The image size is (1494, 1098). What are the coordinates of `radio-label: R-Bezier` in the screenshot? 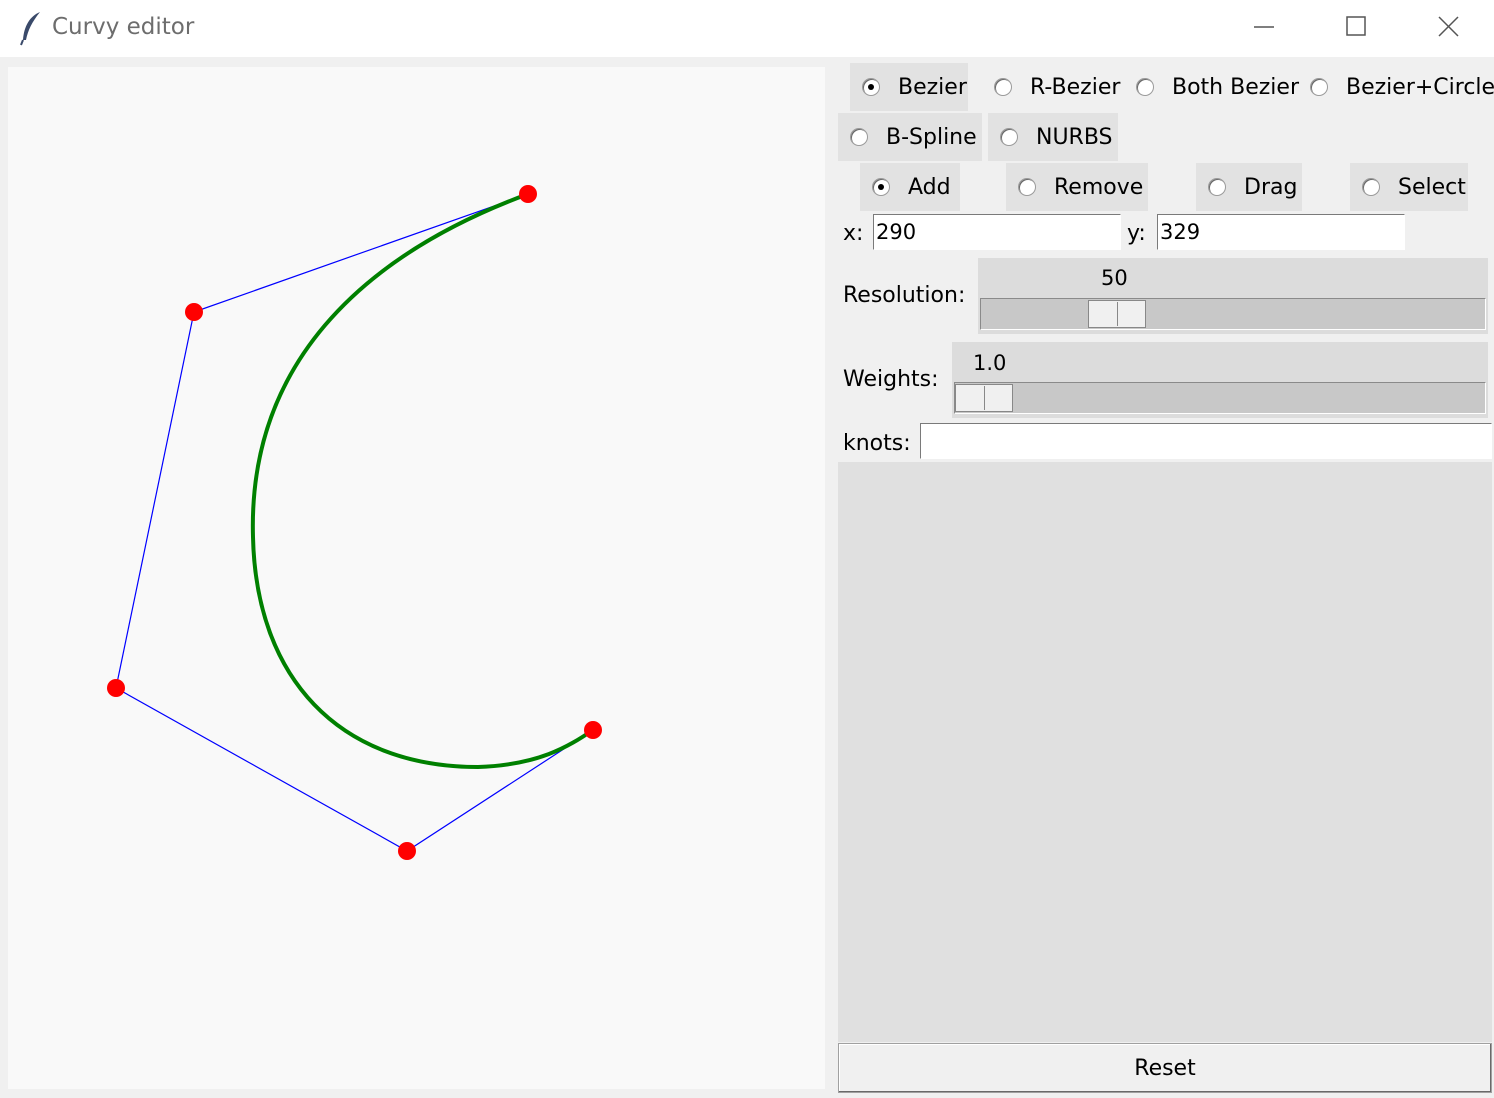 It's located at (1075, 87).